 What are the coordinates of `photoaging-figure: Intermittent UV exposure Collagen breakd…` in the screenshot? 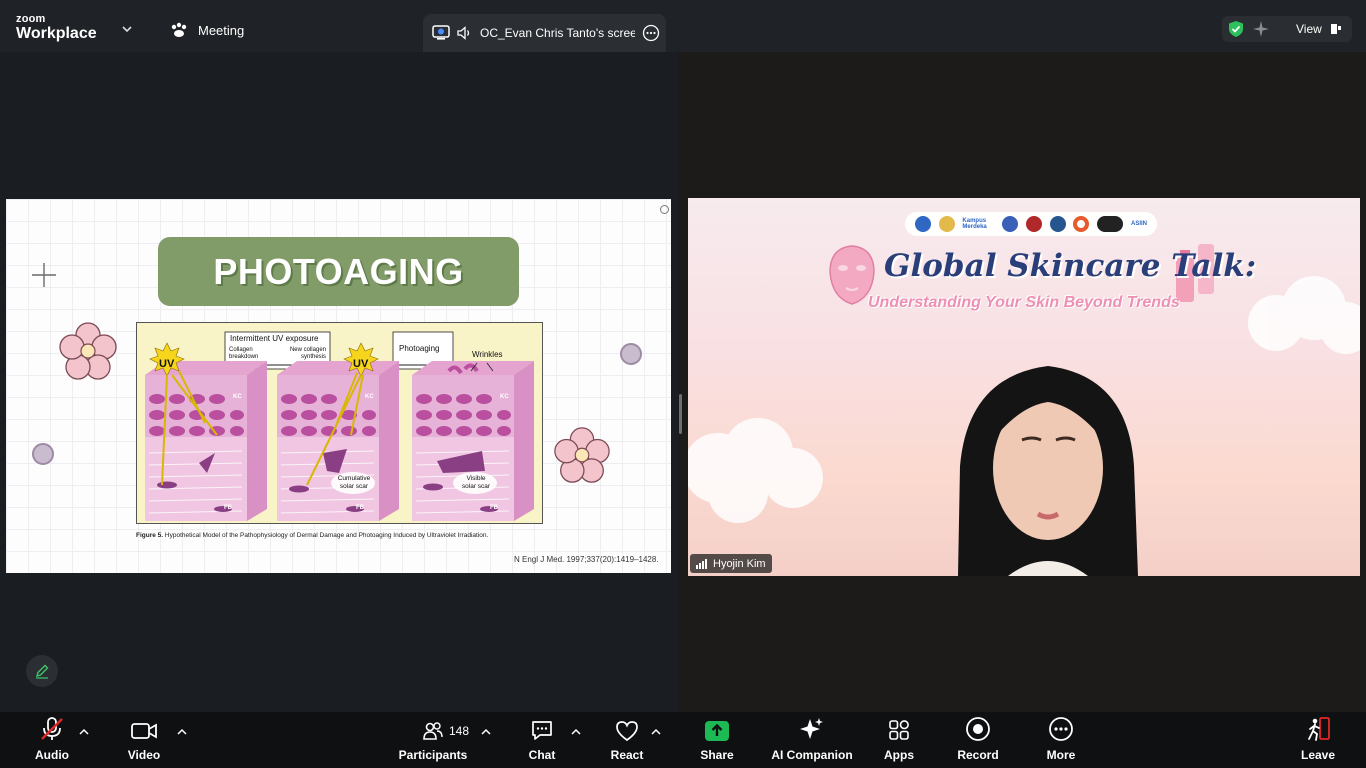 It's located at (339, 423).